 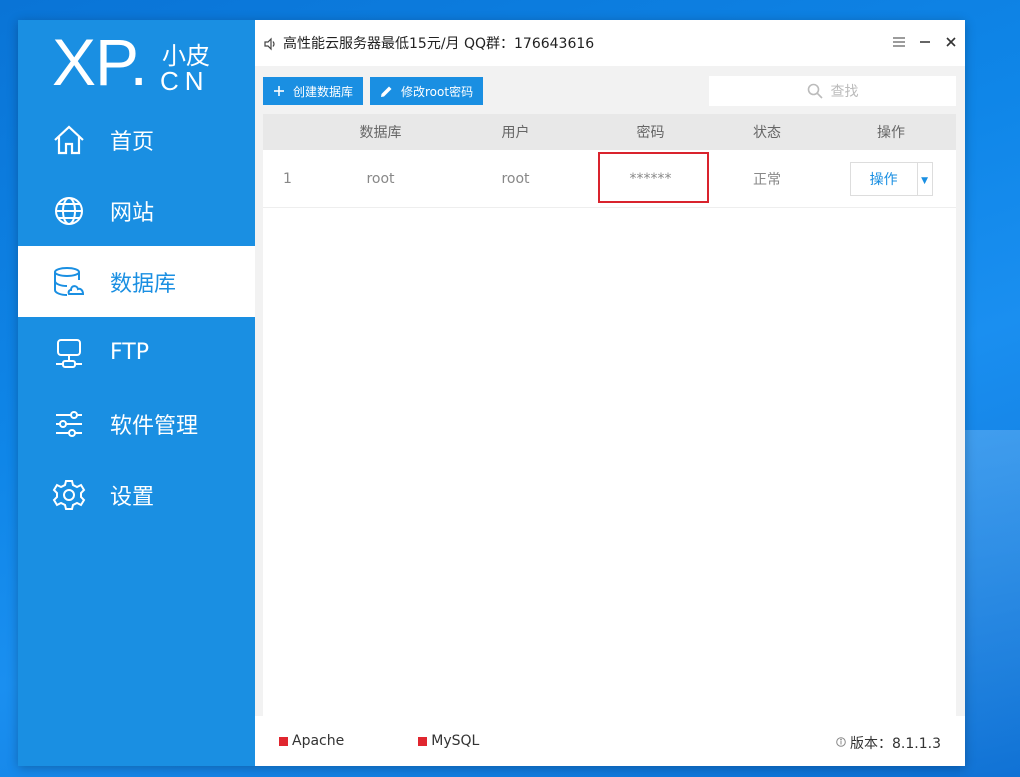 I want to click on version-info: 版本：8.1.1.3, so click(x=888, y=743).